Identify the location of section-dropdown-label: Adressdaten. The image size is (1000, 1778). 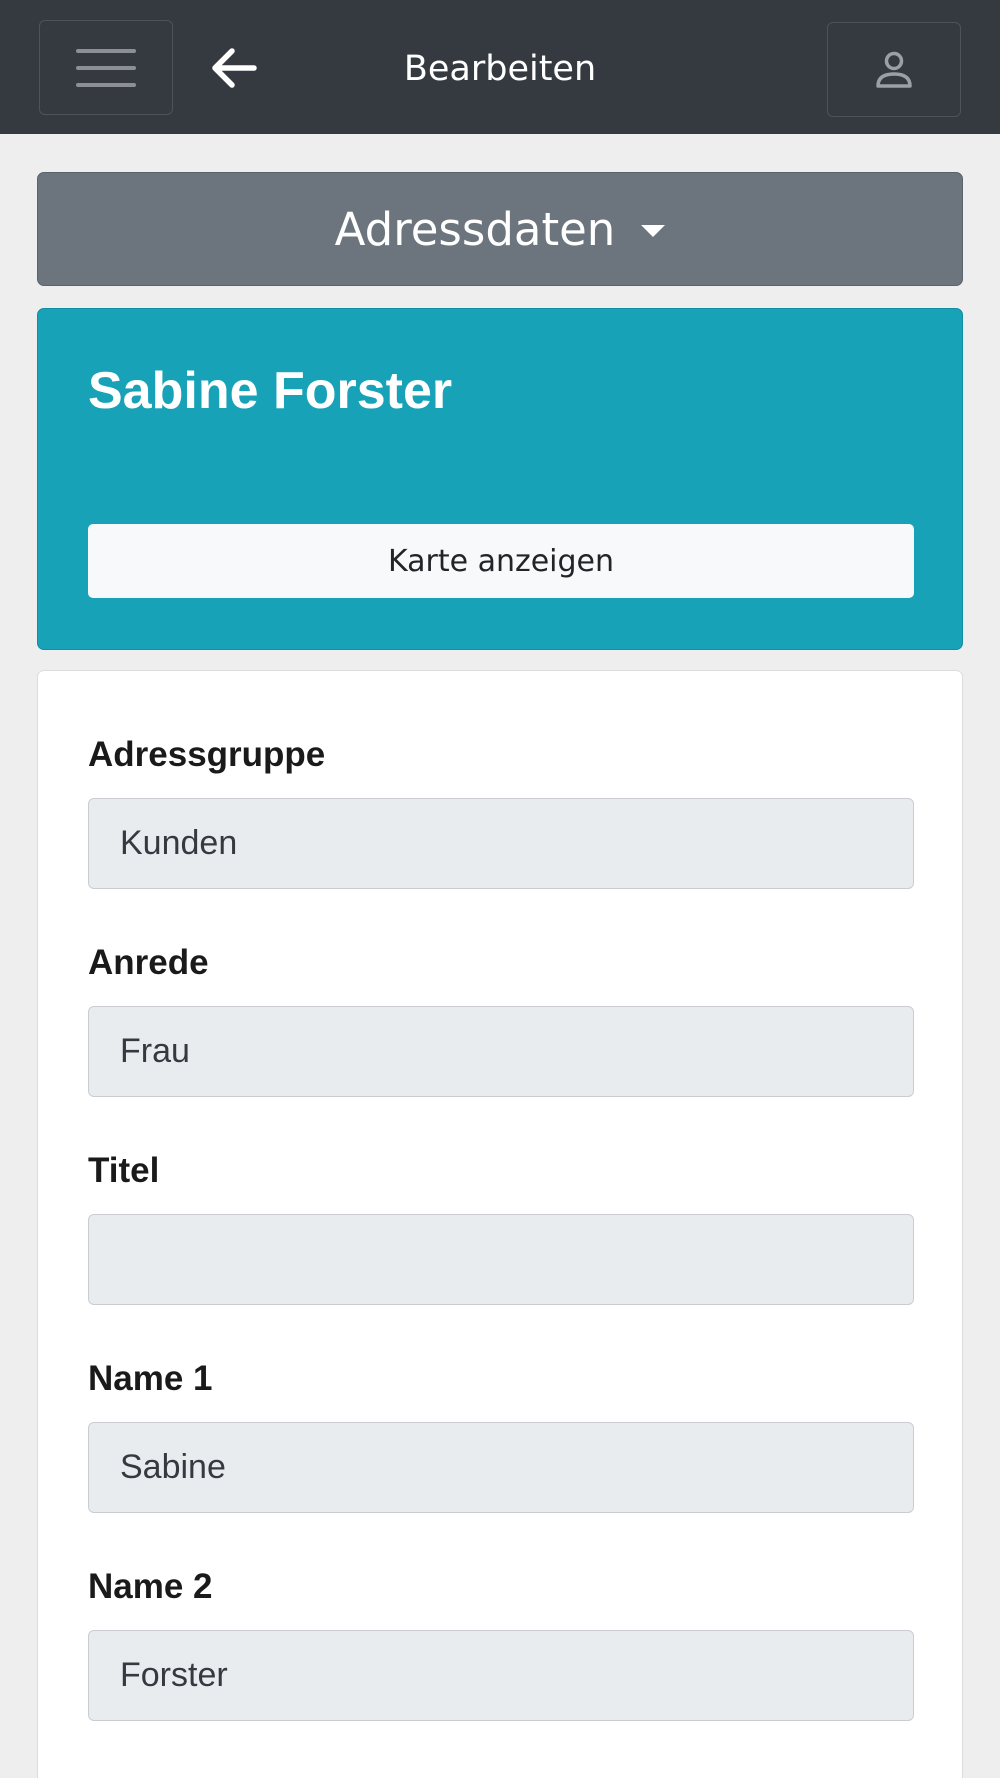
(475, 229).